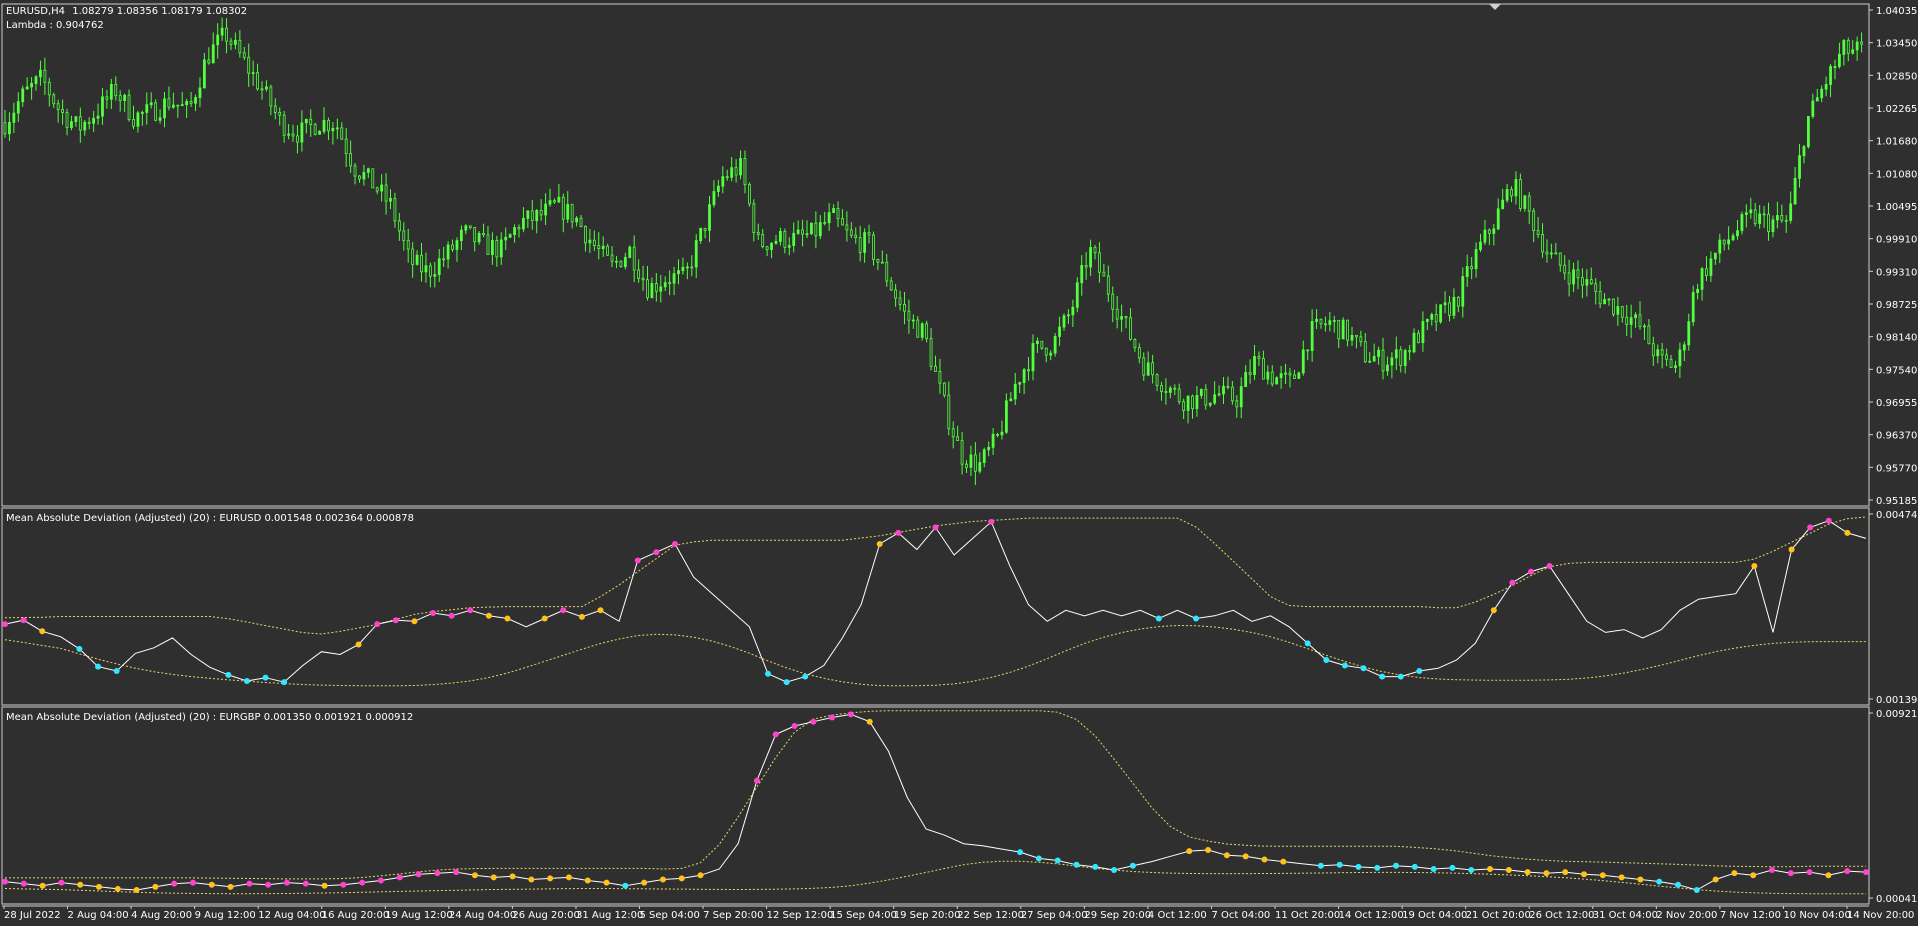 The image size is (1918, 926). Describe the element at coordinates (1897, 899) in the screenshot. I see `mad-eurgbp-axis-tick-label: 0.000419` at that location.